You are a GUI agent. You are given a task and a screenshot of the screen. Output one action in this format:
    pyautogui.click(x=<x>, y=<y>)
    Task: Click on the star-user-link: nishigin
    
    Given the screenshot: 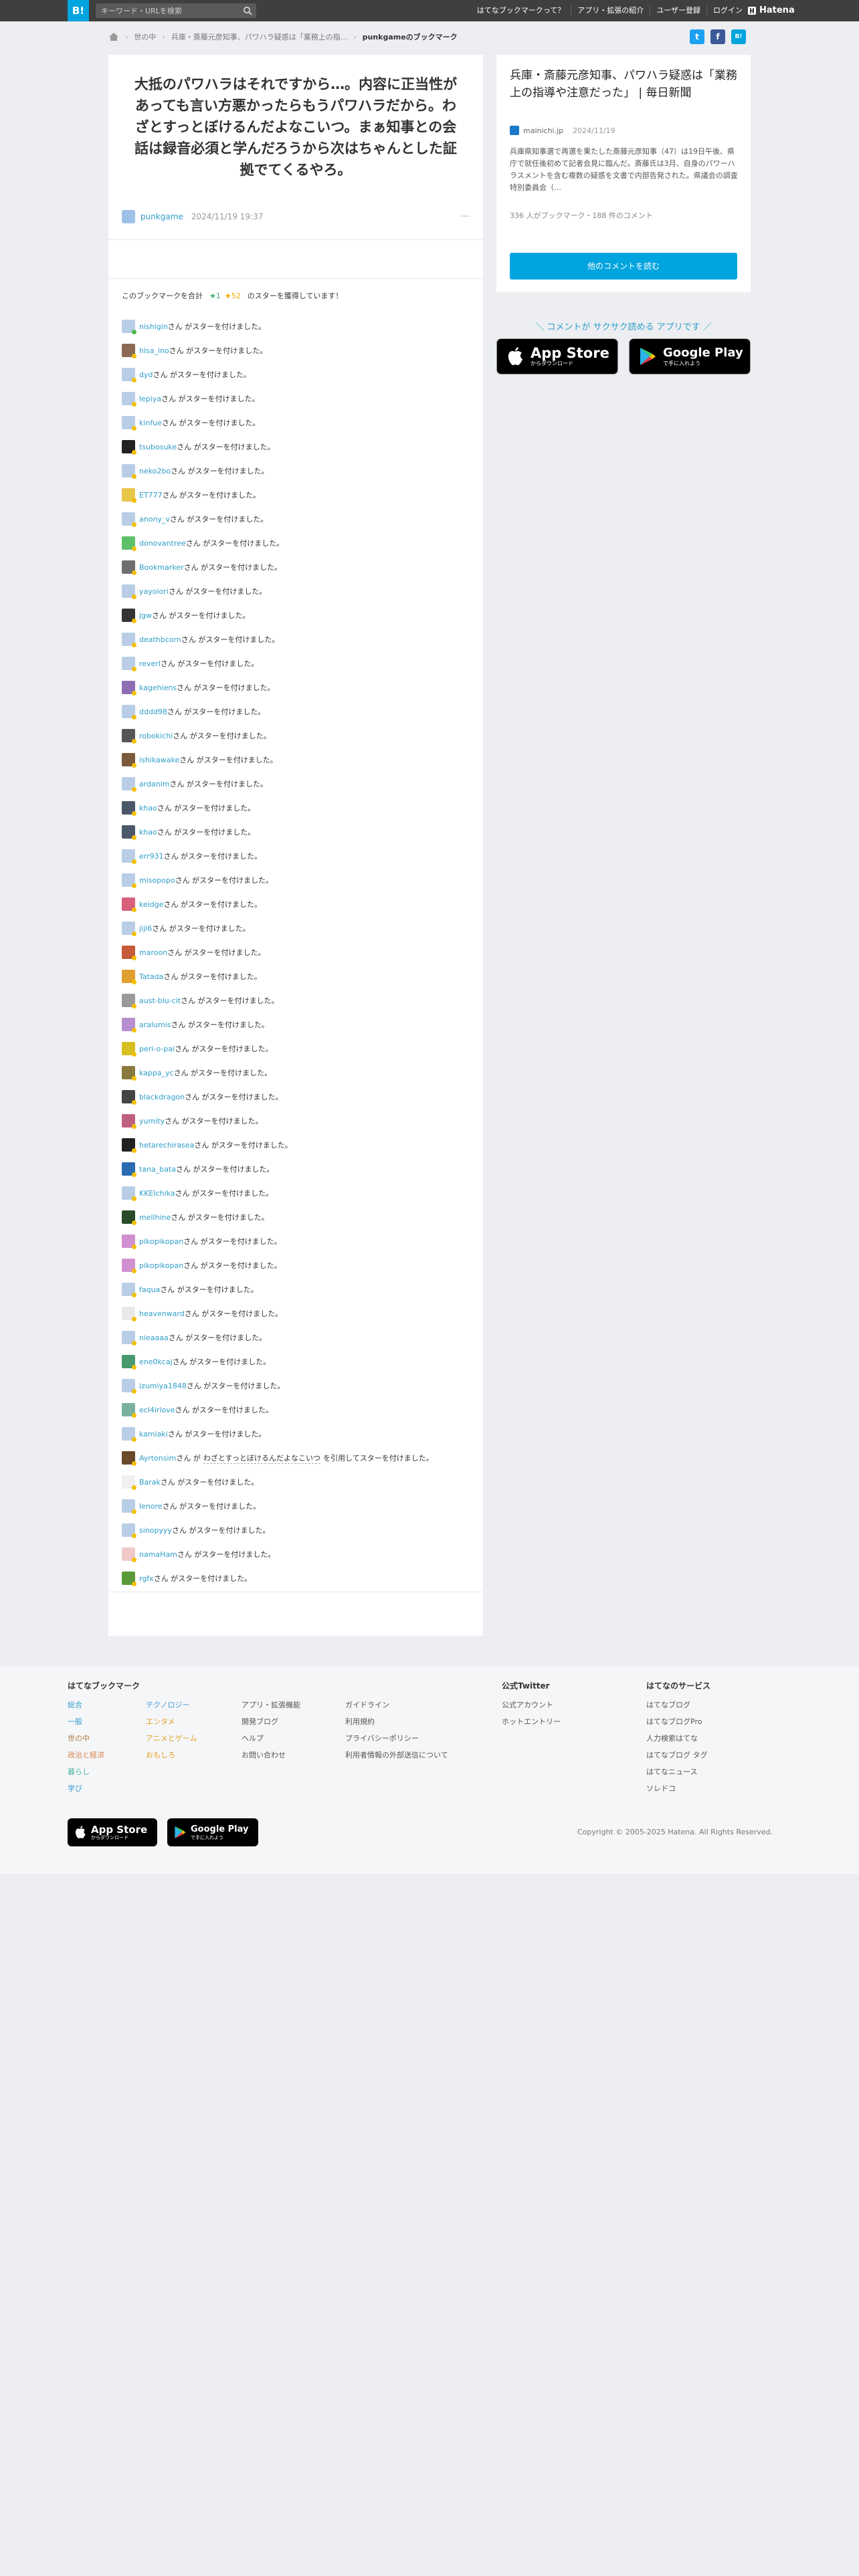 What is the action you would take?
    pyautogui.click(x=153, y=326)
    